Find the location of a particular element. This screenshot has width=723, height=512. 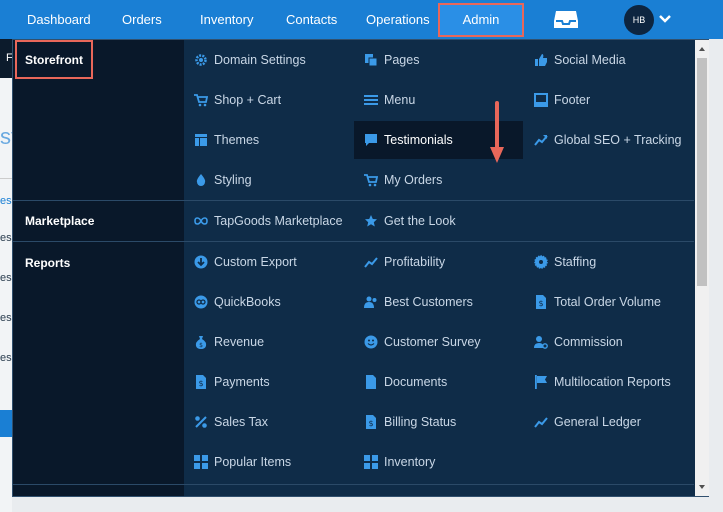

menu-item-label: Multilocation Reports is located at coordinates (612, 382).